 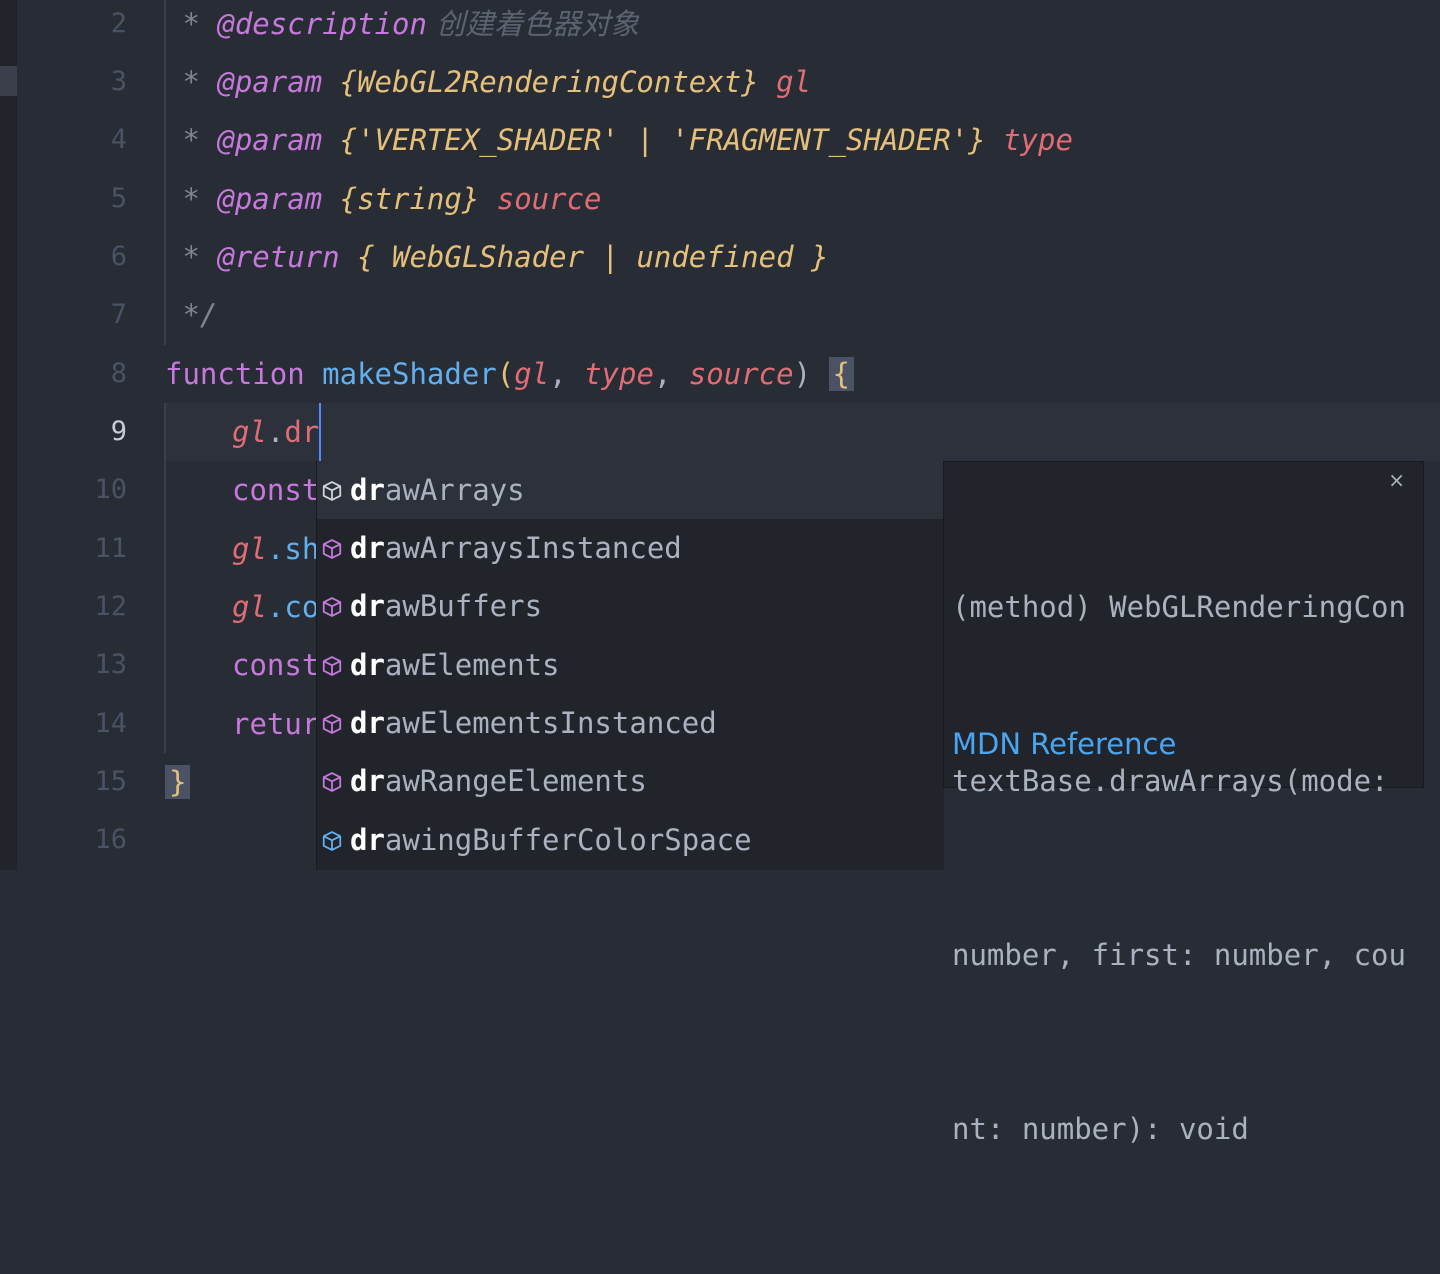 I want to click on code-line-13: const, so click(x=275, y=665).